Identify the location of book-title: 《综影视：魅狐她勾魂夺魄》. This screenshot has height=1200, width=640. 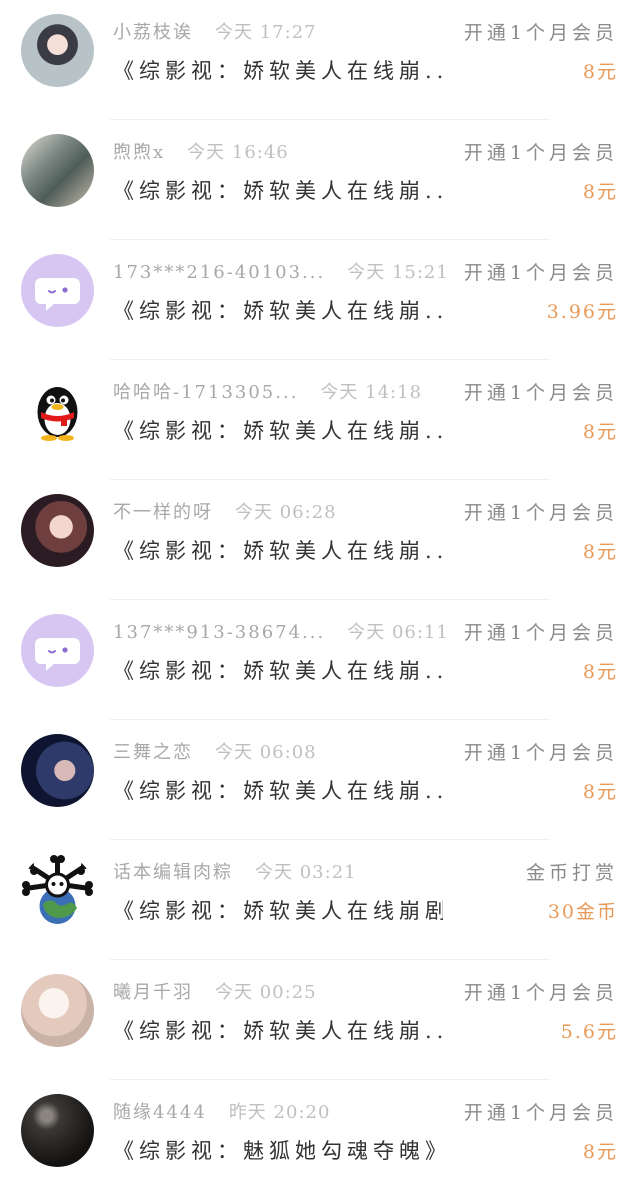
(278, 1150).